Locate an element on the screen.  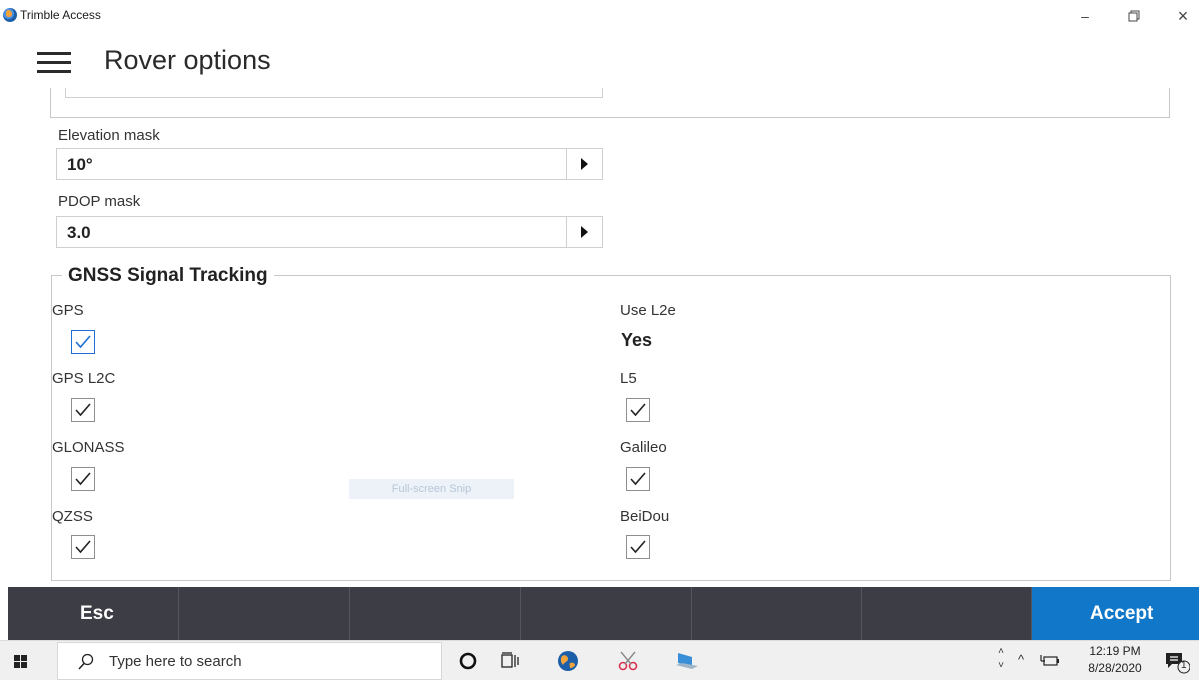
gps-l2c-checkbox is located at coordinates (83, 410).